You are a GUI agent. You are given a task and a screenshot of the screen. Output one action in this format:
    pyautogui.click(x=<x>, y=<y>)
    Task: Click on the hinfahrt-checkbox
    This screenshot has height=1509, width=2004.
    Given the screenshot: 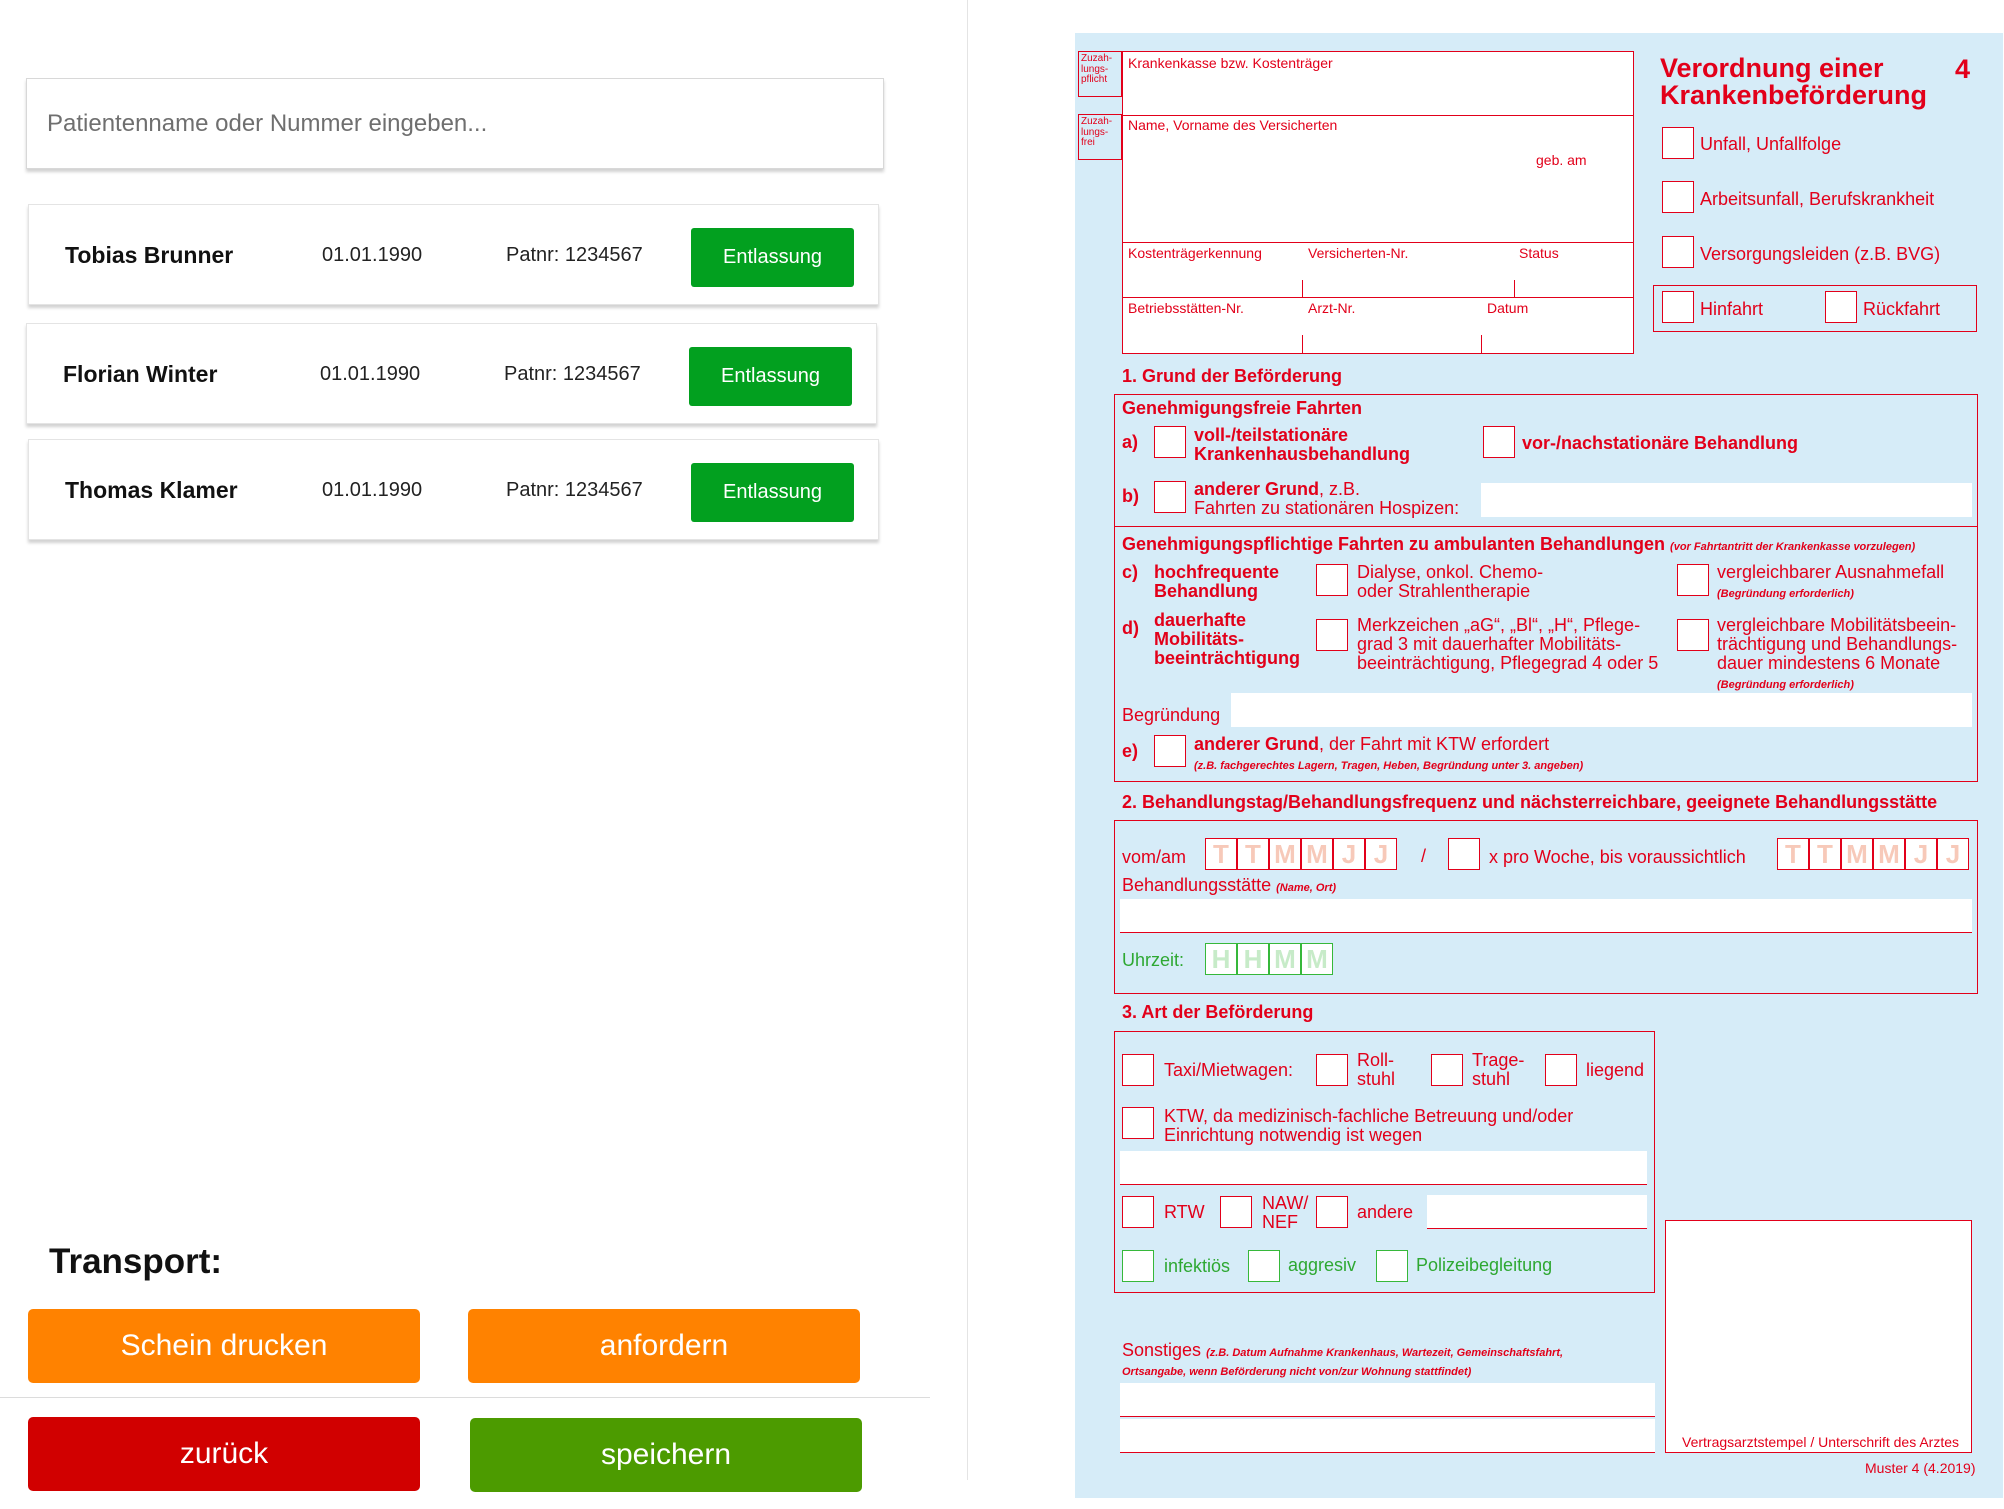 What is the action you would take?
    pyautogui.click(x=1678, y=307)
    